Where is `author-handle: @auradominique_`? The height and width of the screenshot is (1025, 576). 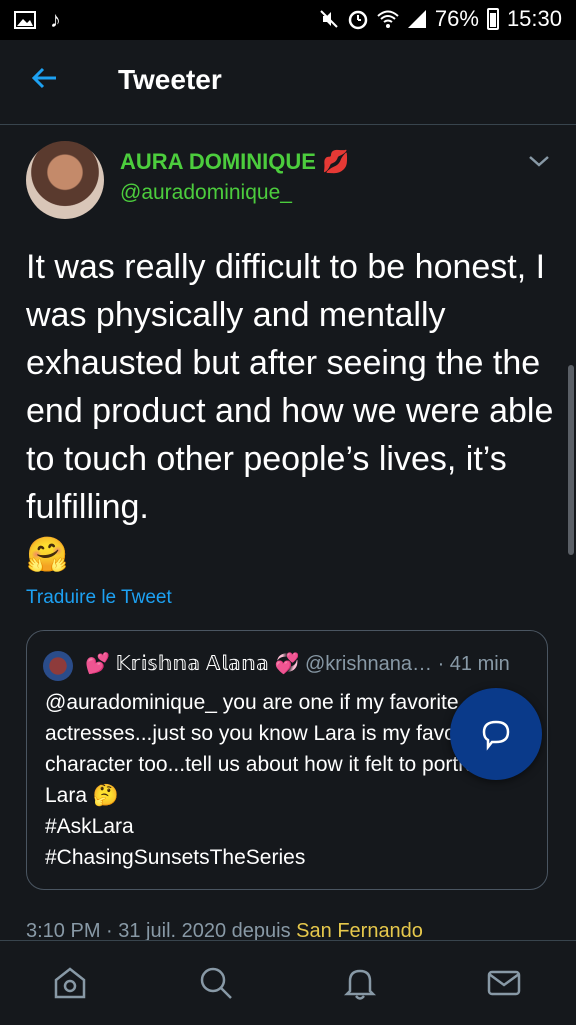
author-handle: @auradominique_ is located at coordinates (206, 193).